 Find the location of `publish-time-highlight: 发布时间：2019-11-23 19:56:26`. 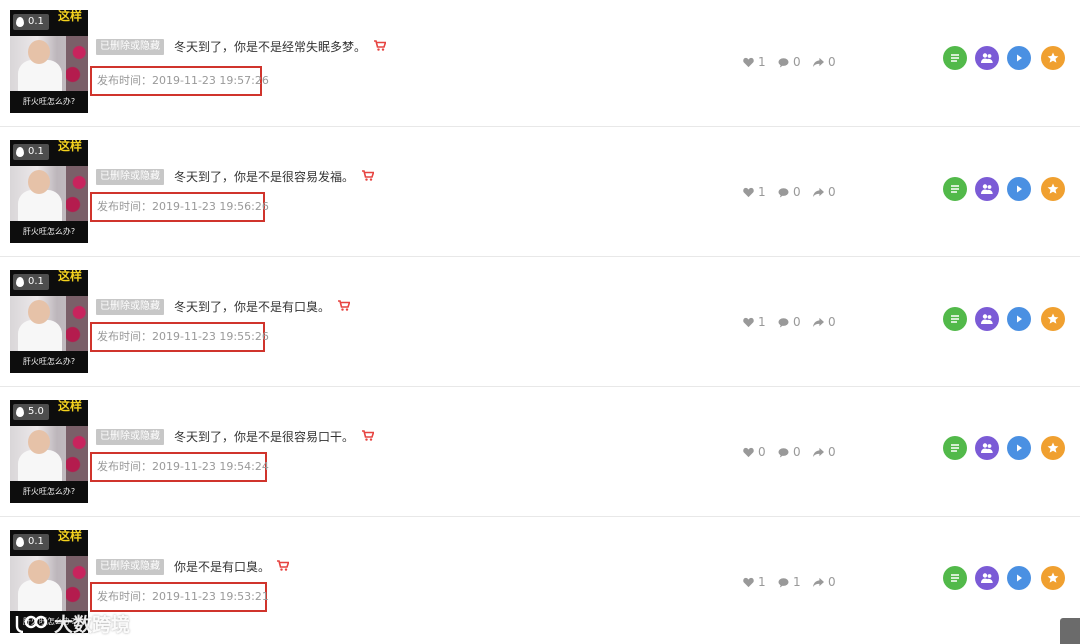

publish-time-highlight: 发布时间：2019-11-23 19:56:26 is located at coordinates (179, 207).